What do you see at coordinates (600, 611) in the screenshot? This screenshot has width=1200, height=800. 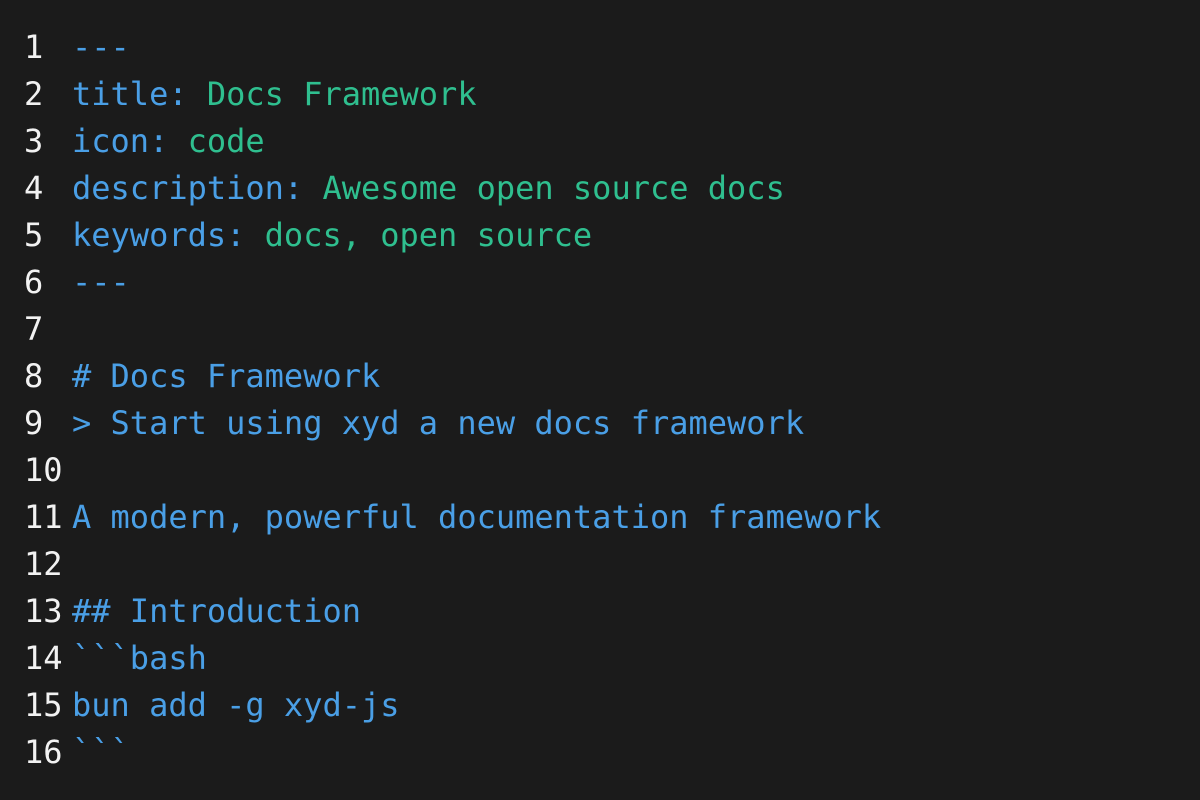 I see `code-line: 13 ## Introduction` at bounding box center [600, 611].